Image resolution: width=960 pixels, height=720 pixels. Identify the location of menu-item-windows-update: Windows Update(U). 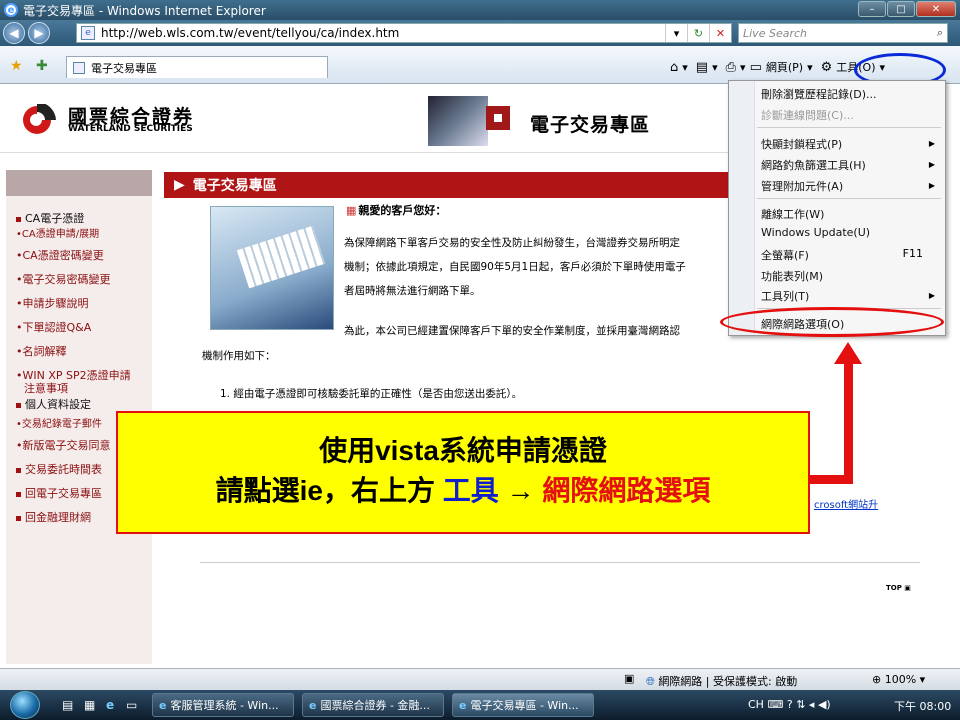
(815, 232).